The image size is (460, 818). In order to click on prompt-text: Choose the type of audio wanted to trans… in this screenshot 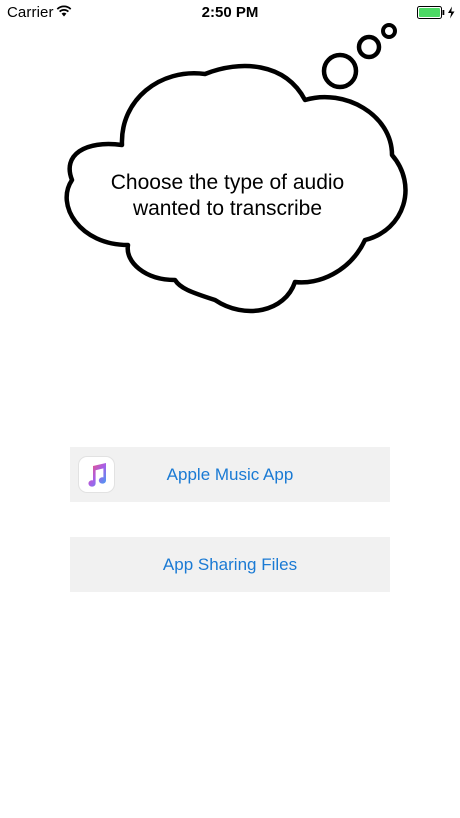, I will do `click(227, 196)`.